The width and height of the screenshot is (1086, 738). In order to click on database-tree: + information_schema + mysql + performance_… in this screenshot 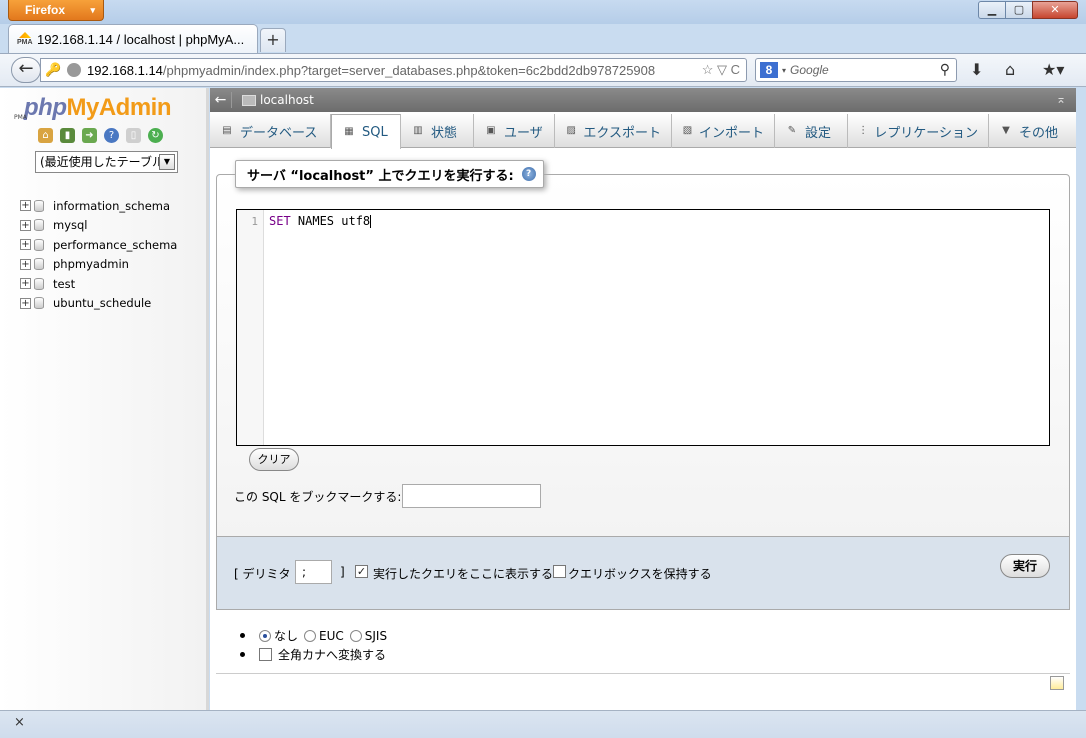, I will do `click(98, 254)`.